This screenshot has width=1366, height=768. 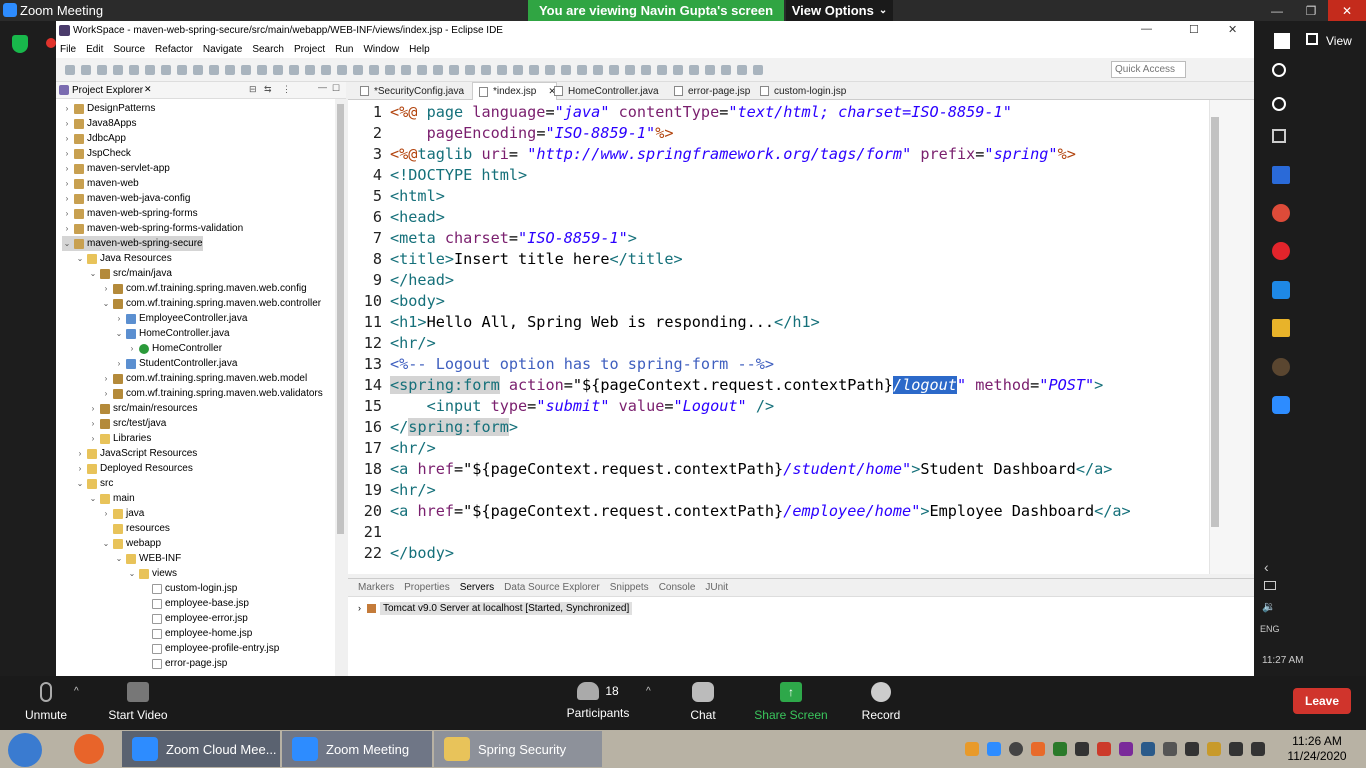 I want to click on task-zoom-meeting: Zoom Meeting, so click(x=357, y=749).